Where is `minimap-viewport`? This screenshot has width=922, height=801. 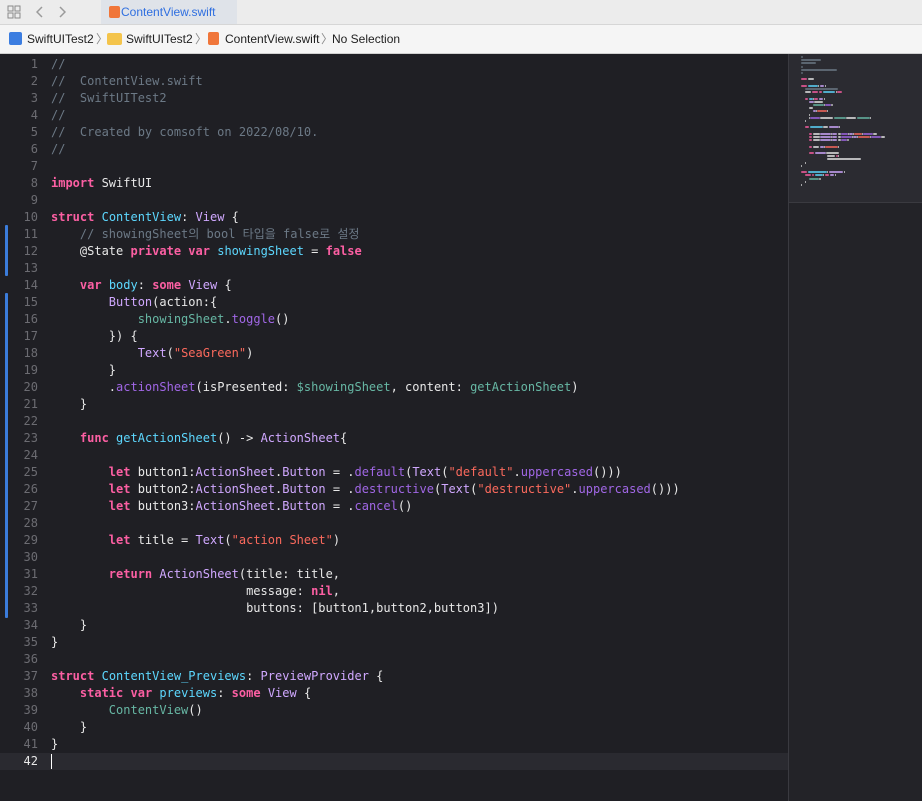
minimap-viewport is located at coordinates (855, 128).